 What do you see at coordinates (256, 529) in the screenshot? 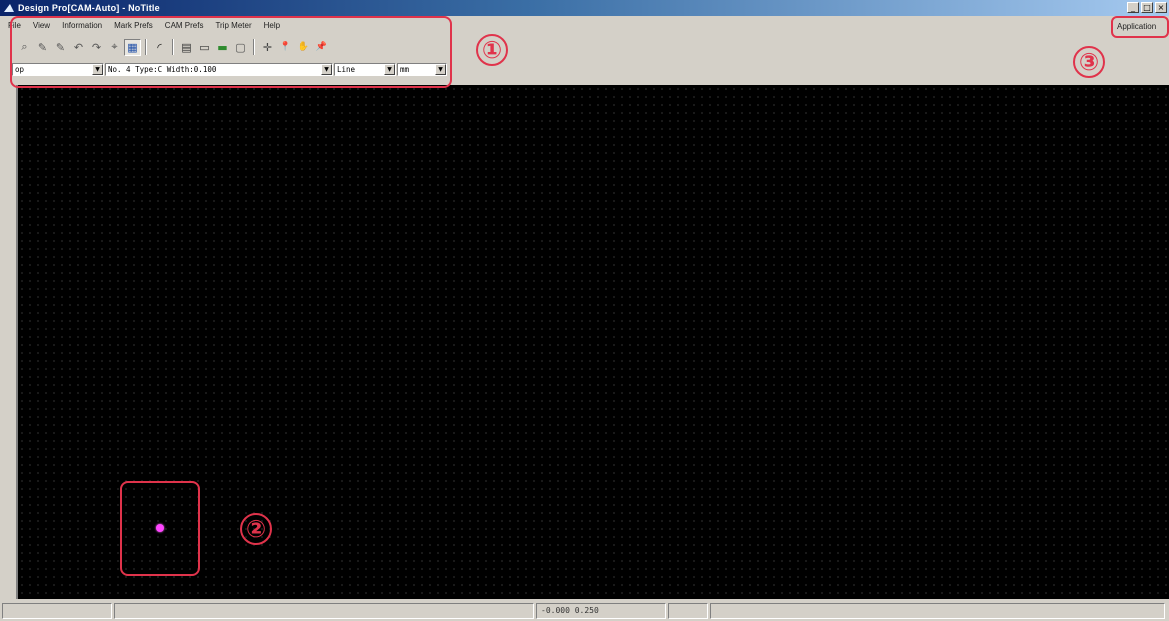
I see `annotation-number-2: ②` at bounding box center [256, 529].